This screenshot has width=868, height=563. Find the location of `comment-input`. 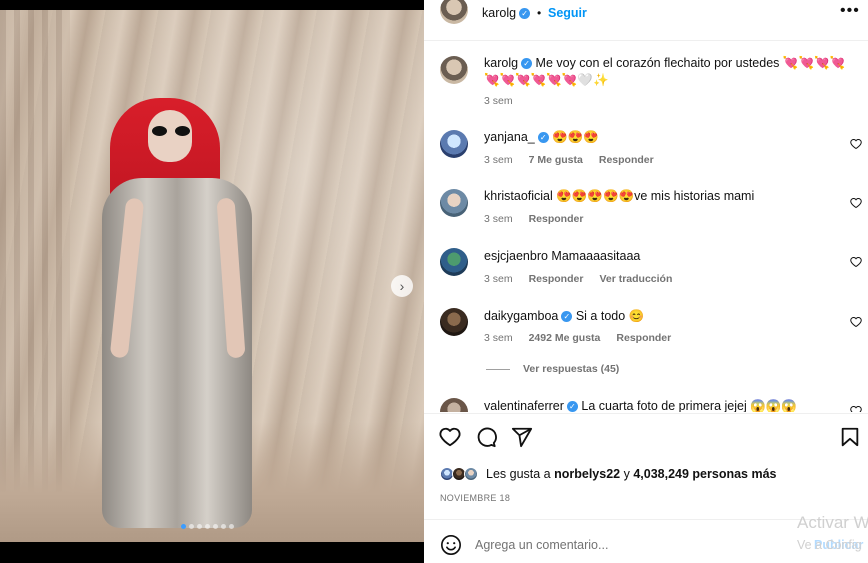

comment-input is located at coordinates (625, 545).